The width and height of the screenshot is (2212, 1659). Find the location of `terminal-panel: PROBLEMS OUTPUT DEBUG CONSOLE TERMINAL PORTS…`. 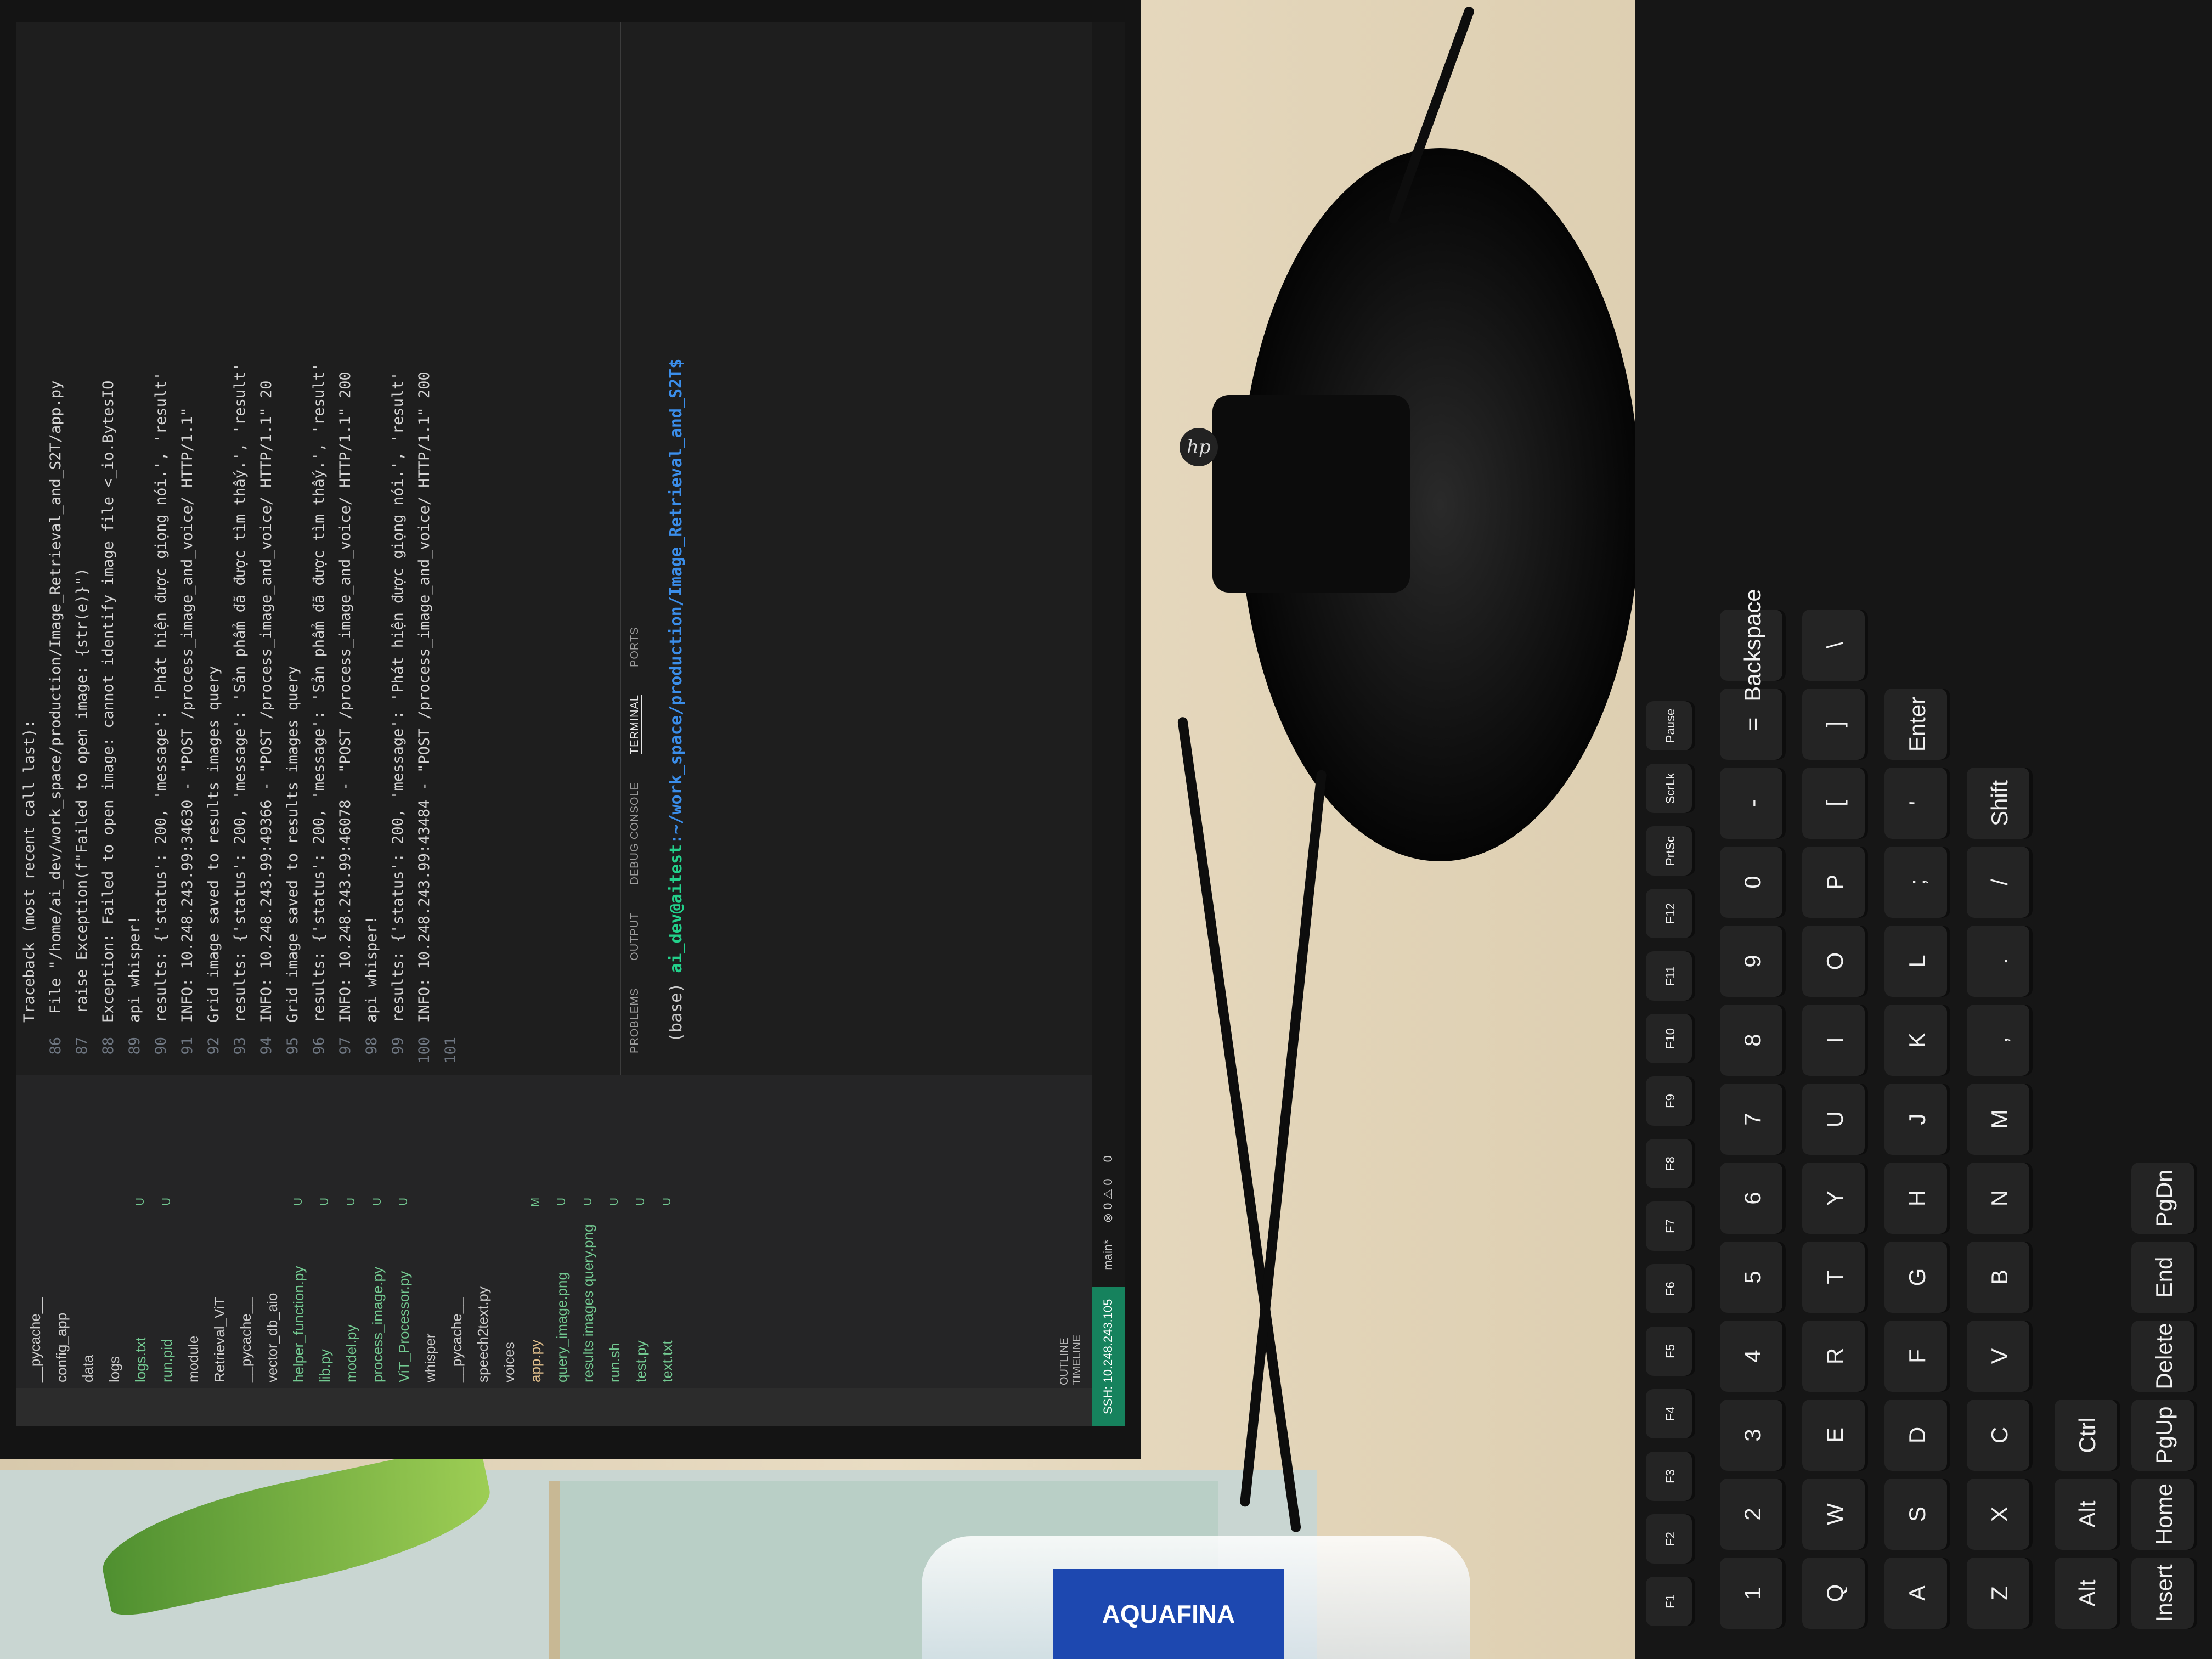

terminal-panel: PROBLEMS OUTPUT DEBUG CONSOLE TERMINAL PORTS… is located at coordinates (856, 548).